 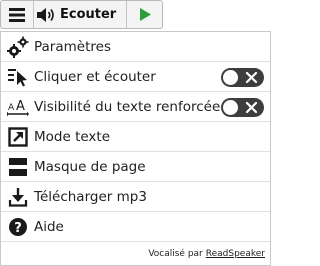 What do you see at coordinates (18, 47) in the screenshot?
I see `gears-icon` at bounding box center [18, 47].